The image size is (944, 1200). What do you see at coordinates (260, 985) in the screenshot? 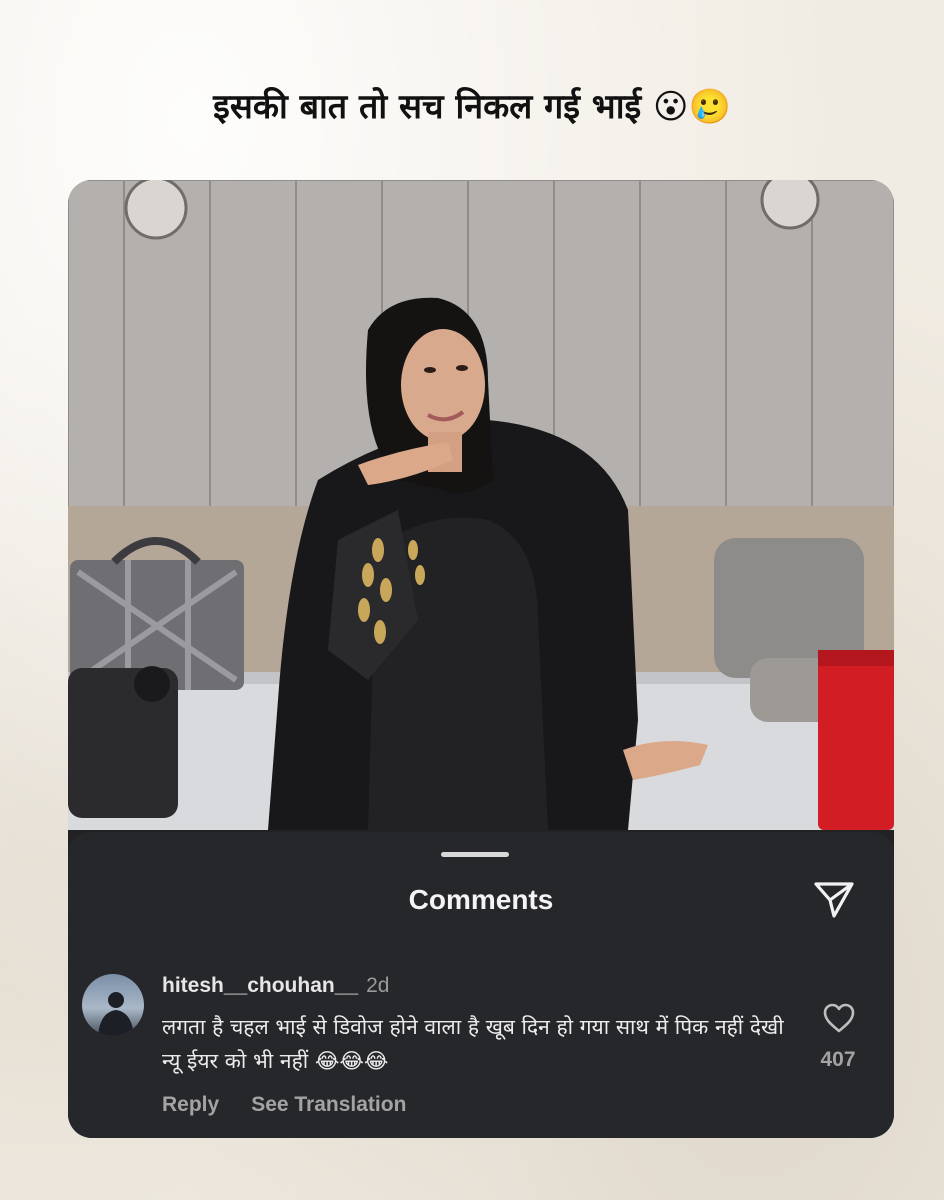
I see `comment-author: hitesh__chouhan__` at bounding box center [260, 985].